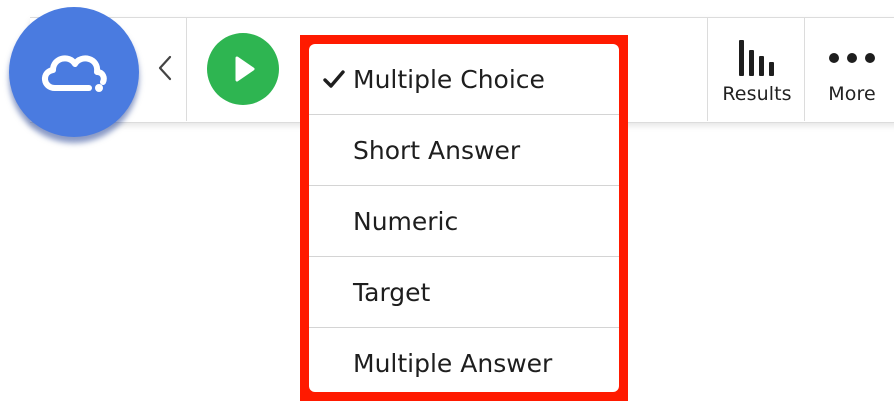 This screenshot has width=894, height=403. What do you see at coordinates (757, 94) in the screenshot?
I see `results-label: Results` at bounding box center [757, 94].